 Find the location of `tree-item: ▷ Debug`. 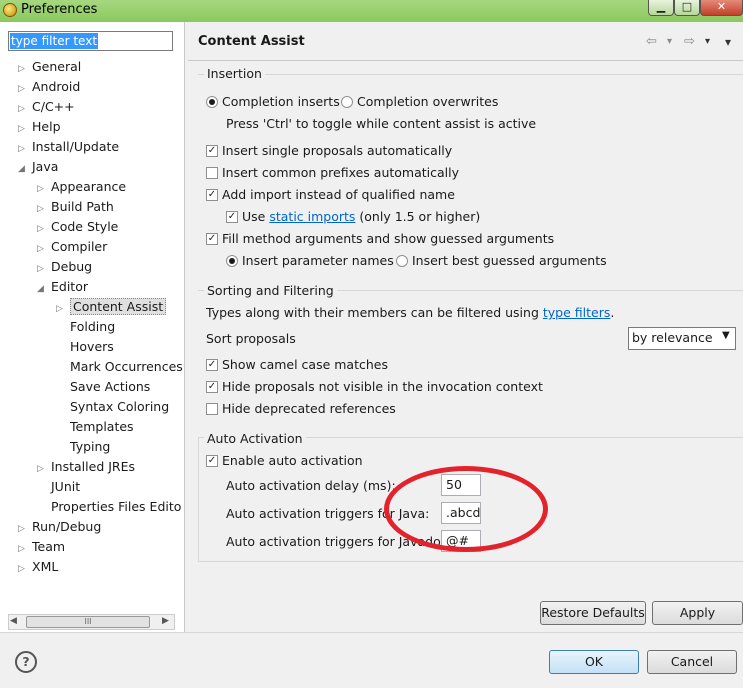

tree-item: ▷ Debug is located at coordinates (64, 267).